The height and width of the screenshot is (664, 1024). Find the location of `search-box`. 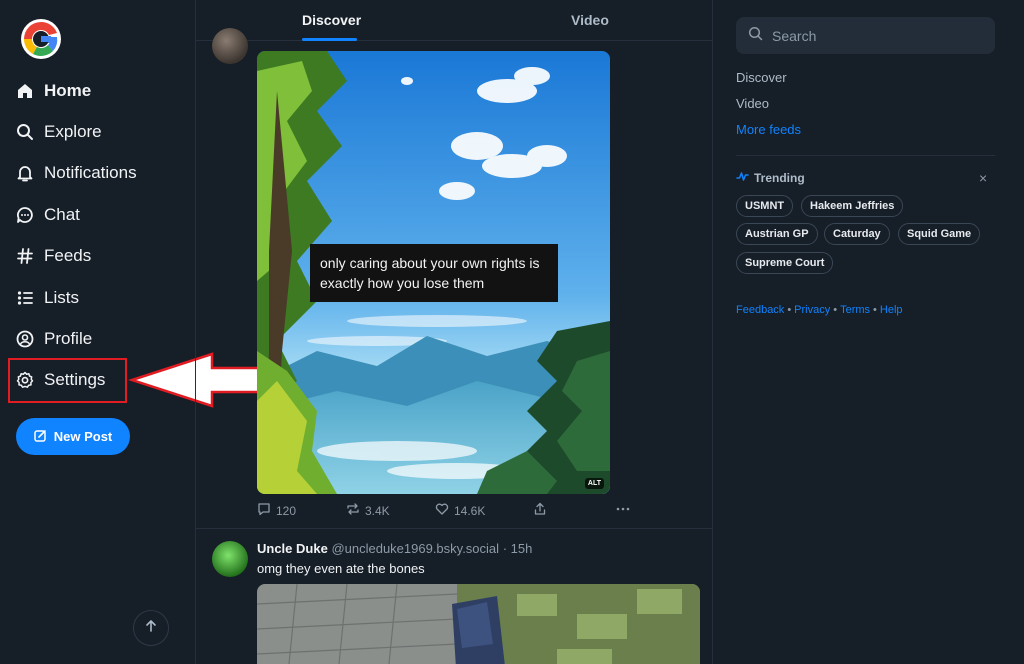

search-box is located at coordinates (865, 35).